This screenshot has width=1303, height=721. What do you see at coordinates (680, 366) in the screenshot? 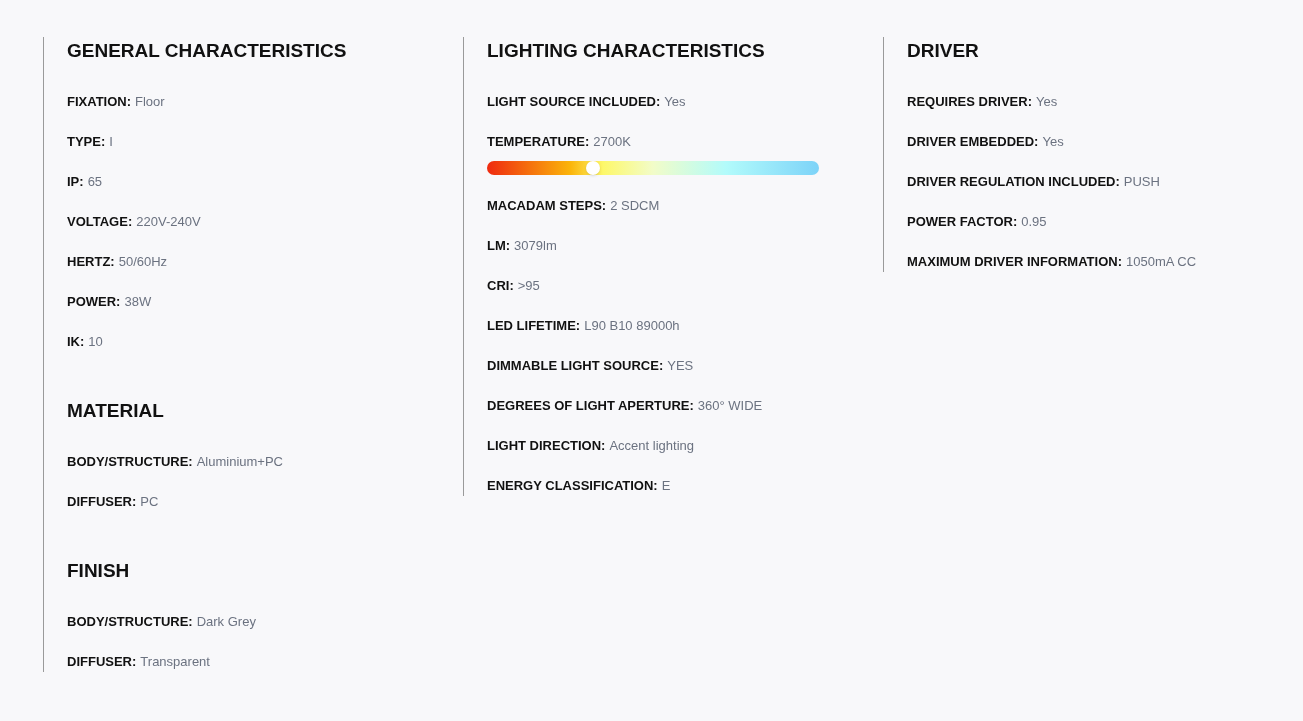
I see `spec-value: YES` at bounding box center [680, 366].